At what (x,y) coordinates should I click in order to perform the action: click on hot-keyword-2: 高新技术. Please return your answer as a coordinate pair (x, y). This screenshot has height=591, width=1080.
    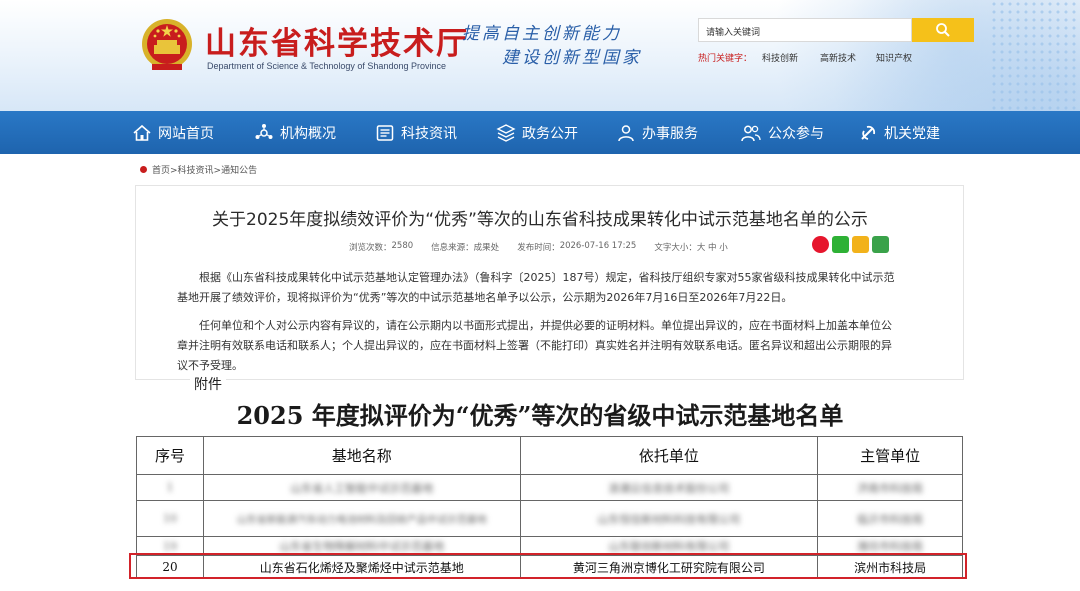
    Looking at the image, I should click on (838, 57).